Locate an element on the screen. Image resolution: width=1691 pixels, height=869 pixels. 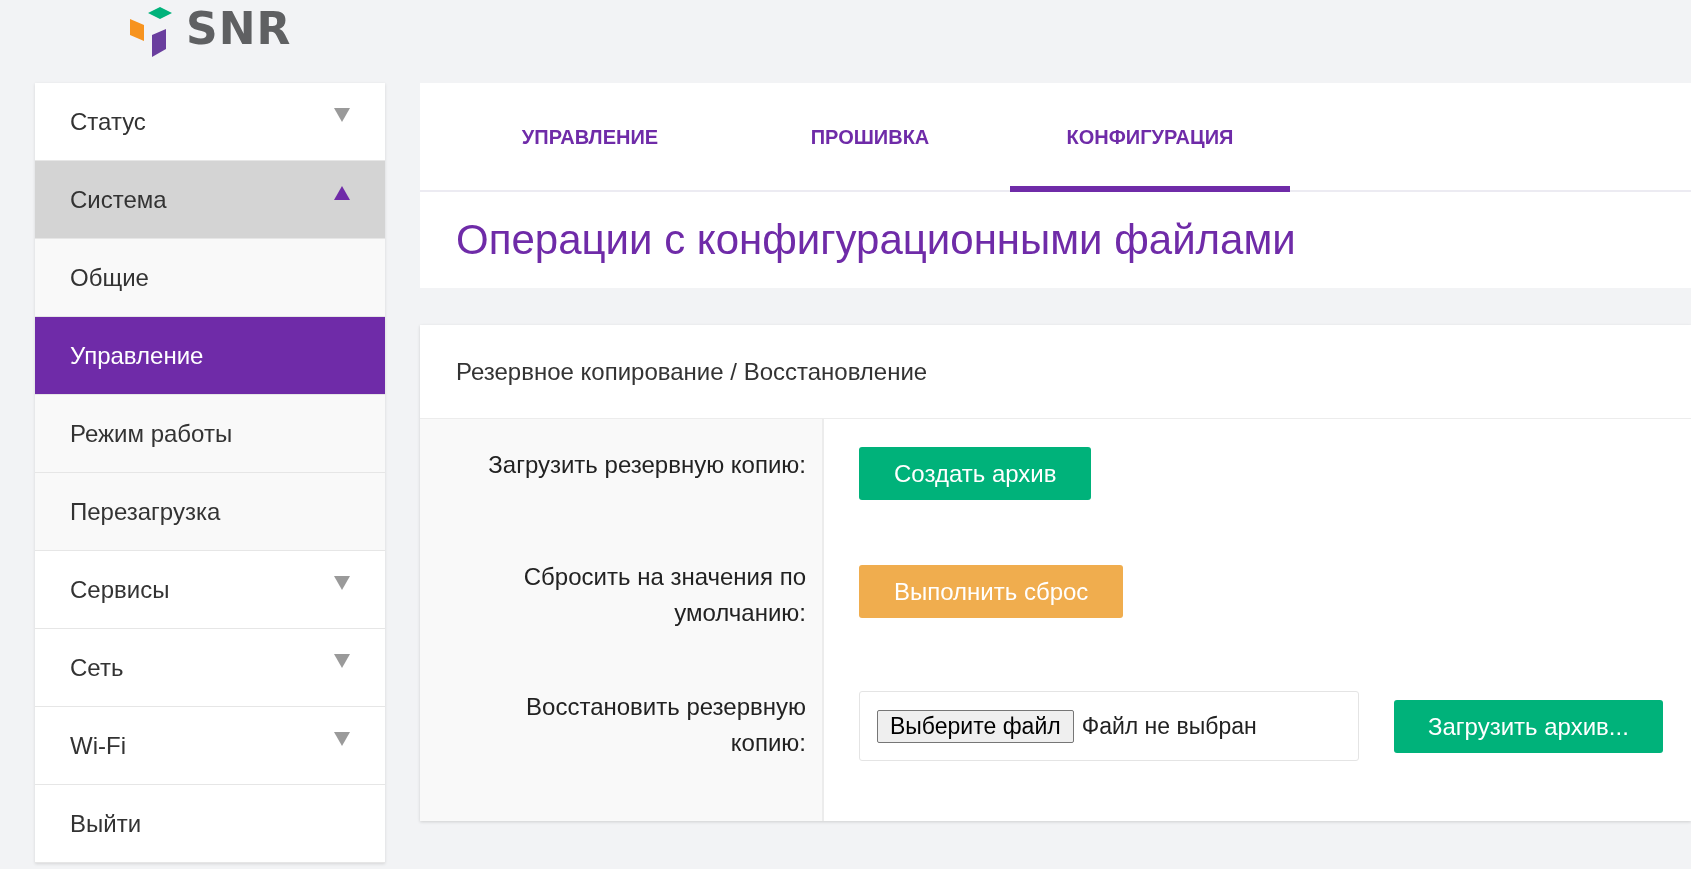
sidebar-item: Система is located at coordinates (210, 200).